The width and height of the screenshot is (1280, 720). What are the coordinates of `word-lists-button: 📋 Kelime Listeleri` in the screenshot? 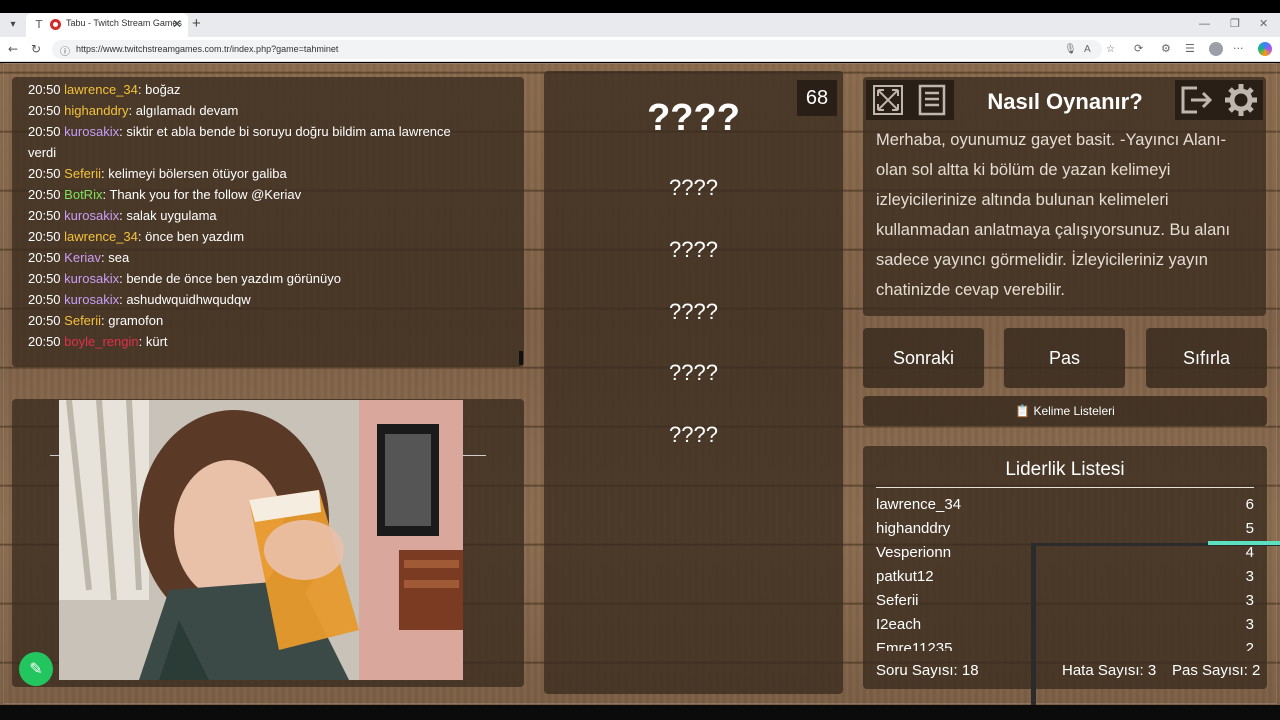 It's located at (1065, 411).